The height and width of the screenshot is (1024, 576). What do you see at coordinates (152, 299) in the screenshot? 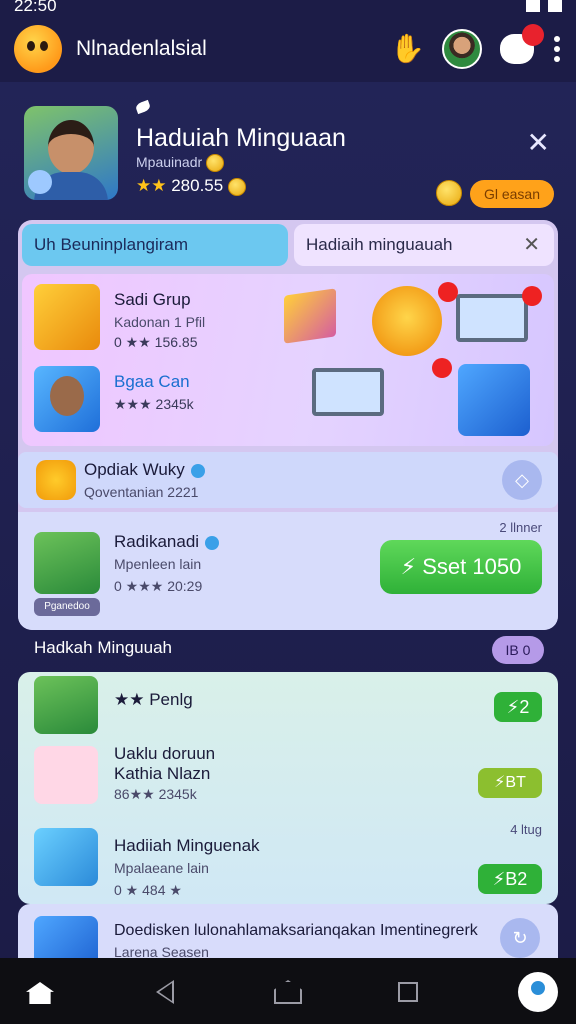
I see `featured-row-name: Sadi Grup` at bounding box center [152, 299].